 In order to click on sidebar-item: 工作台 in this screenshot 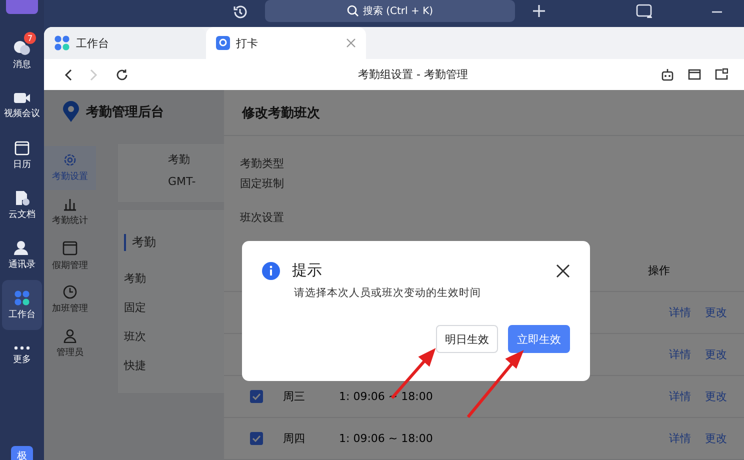, I will do `click(22, 305)`.